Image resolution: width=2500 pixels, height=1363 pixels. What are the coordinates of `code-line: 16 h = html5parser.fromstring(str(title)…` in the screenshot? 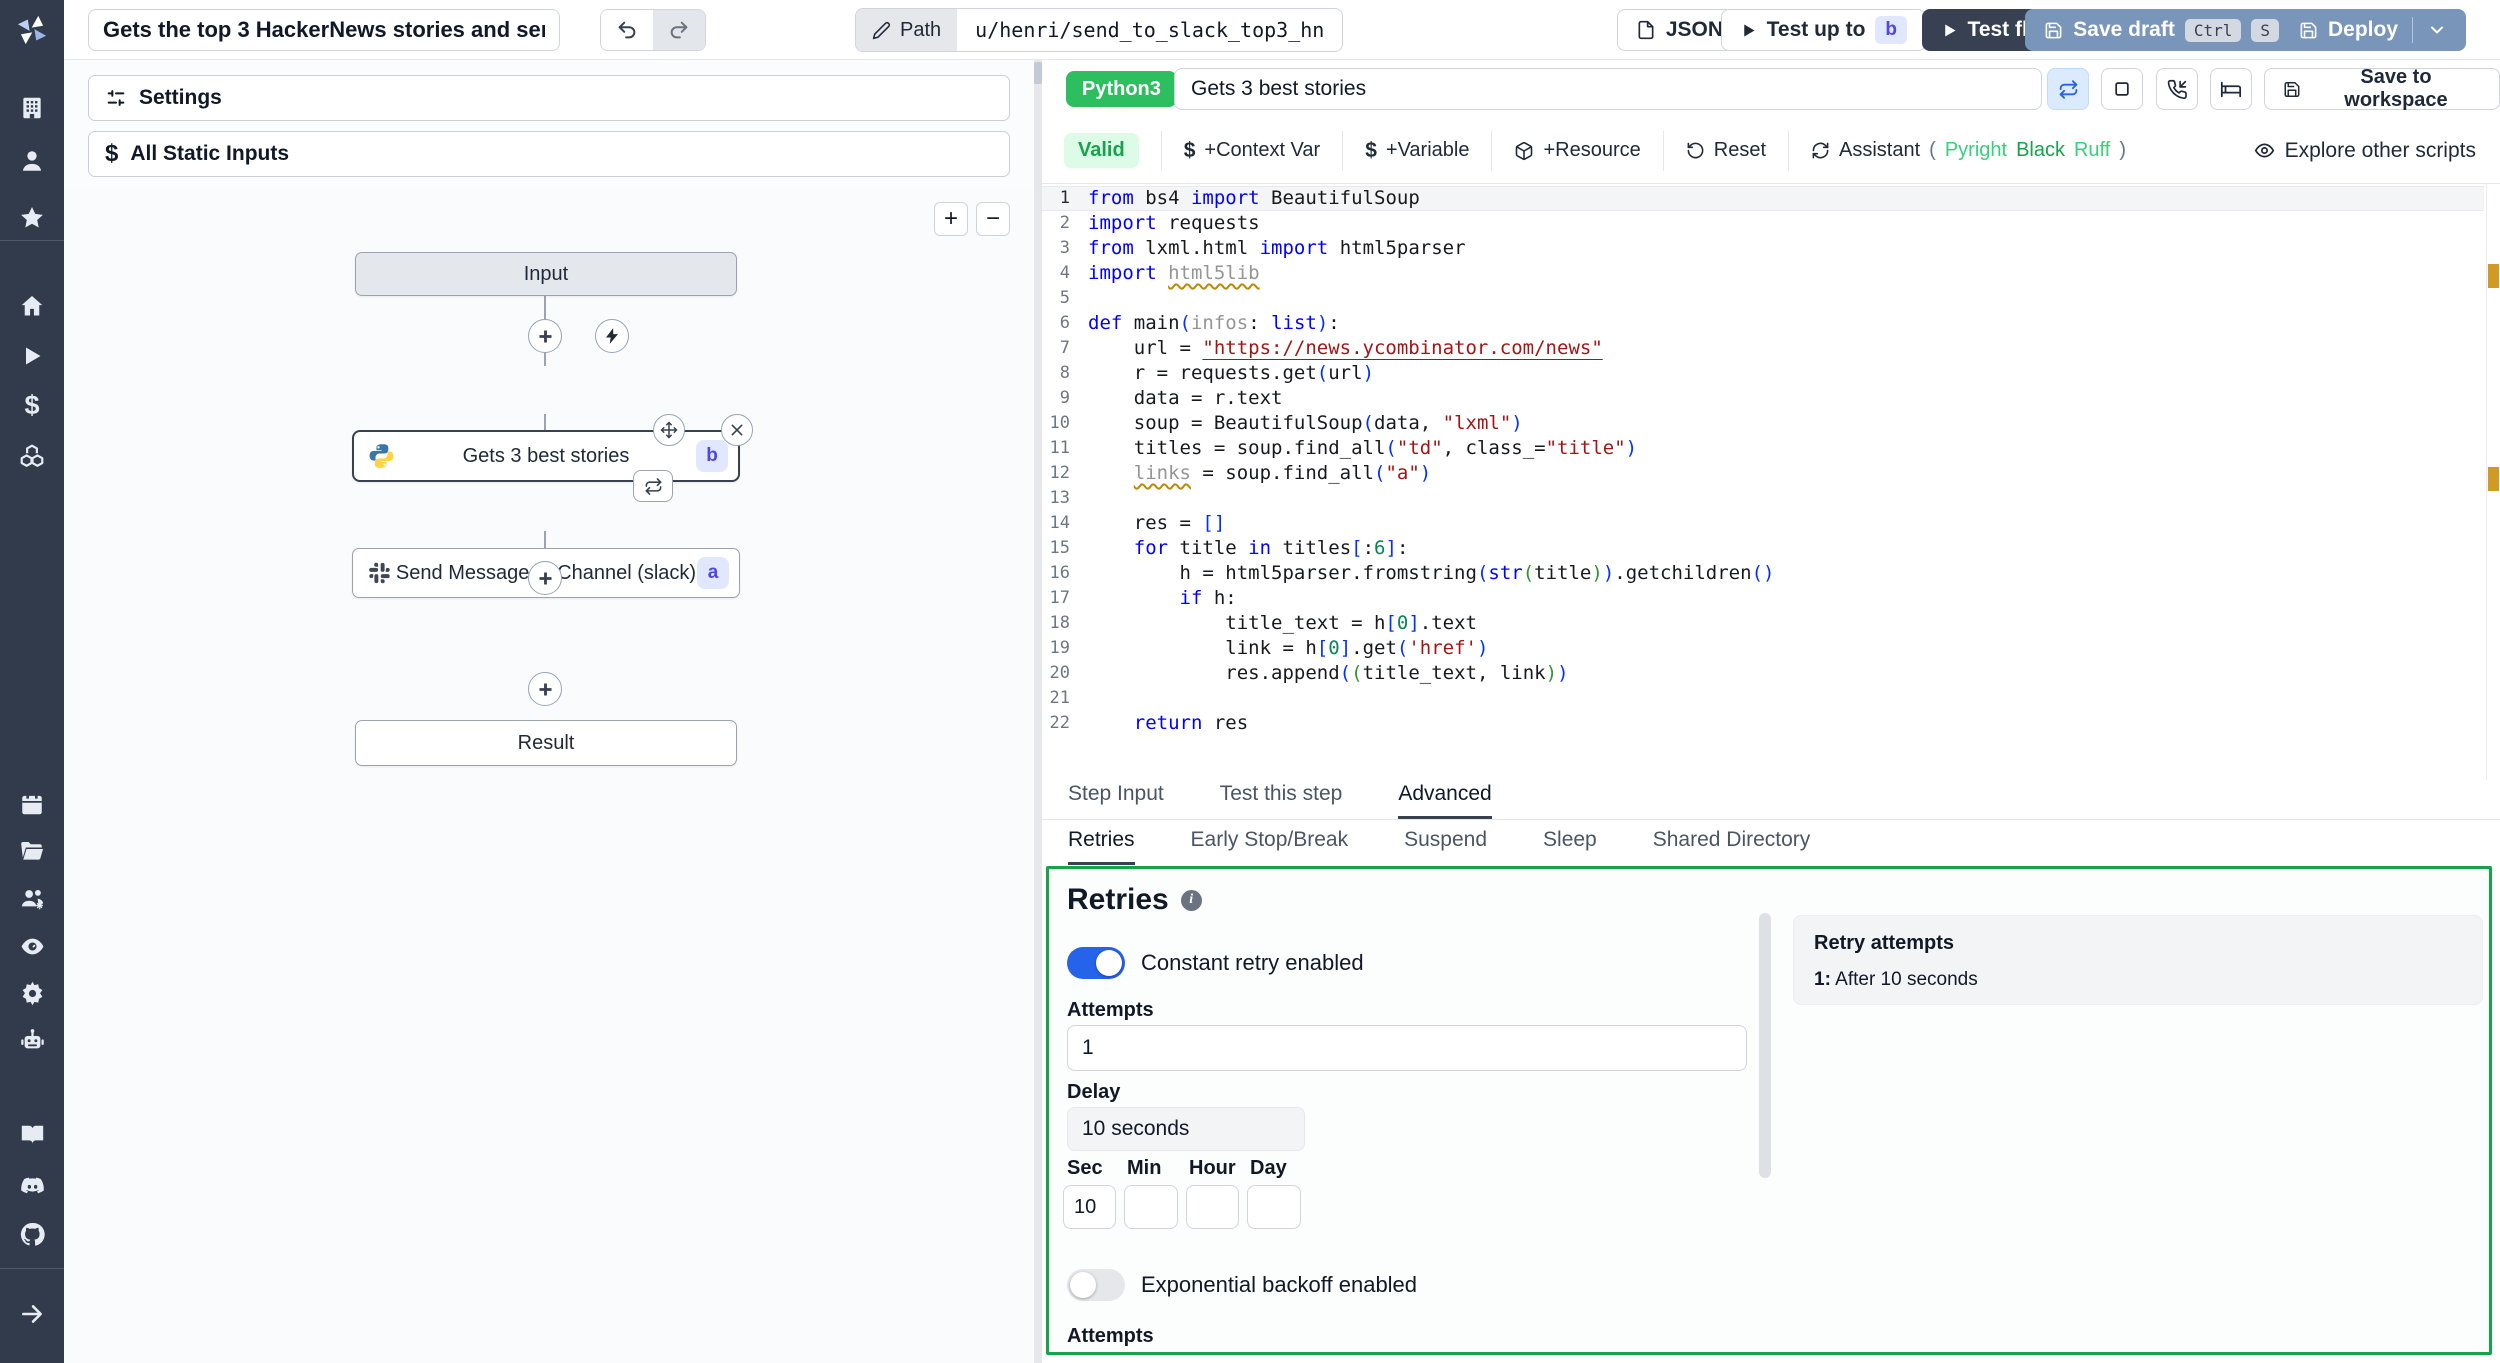 It's located at (1763, 573).